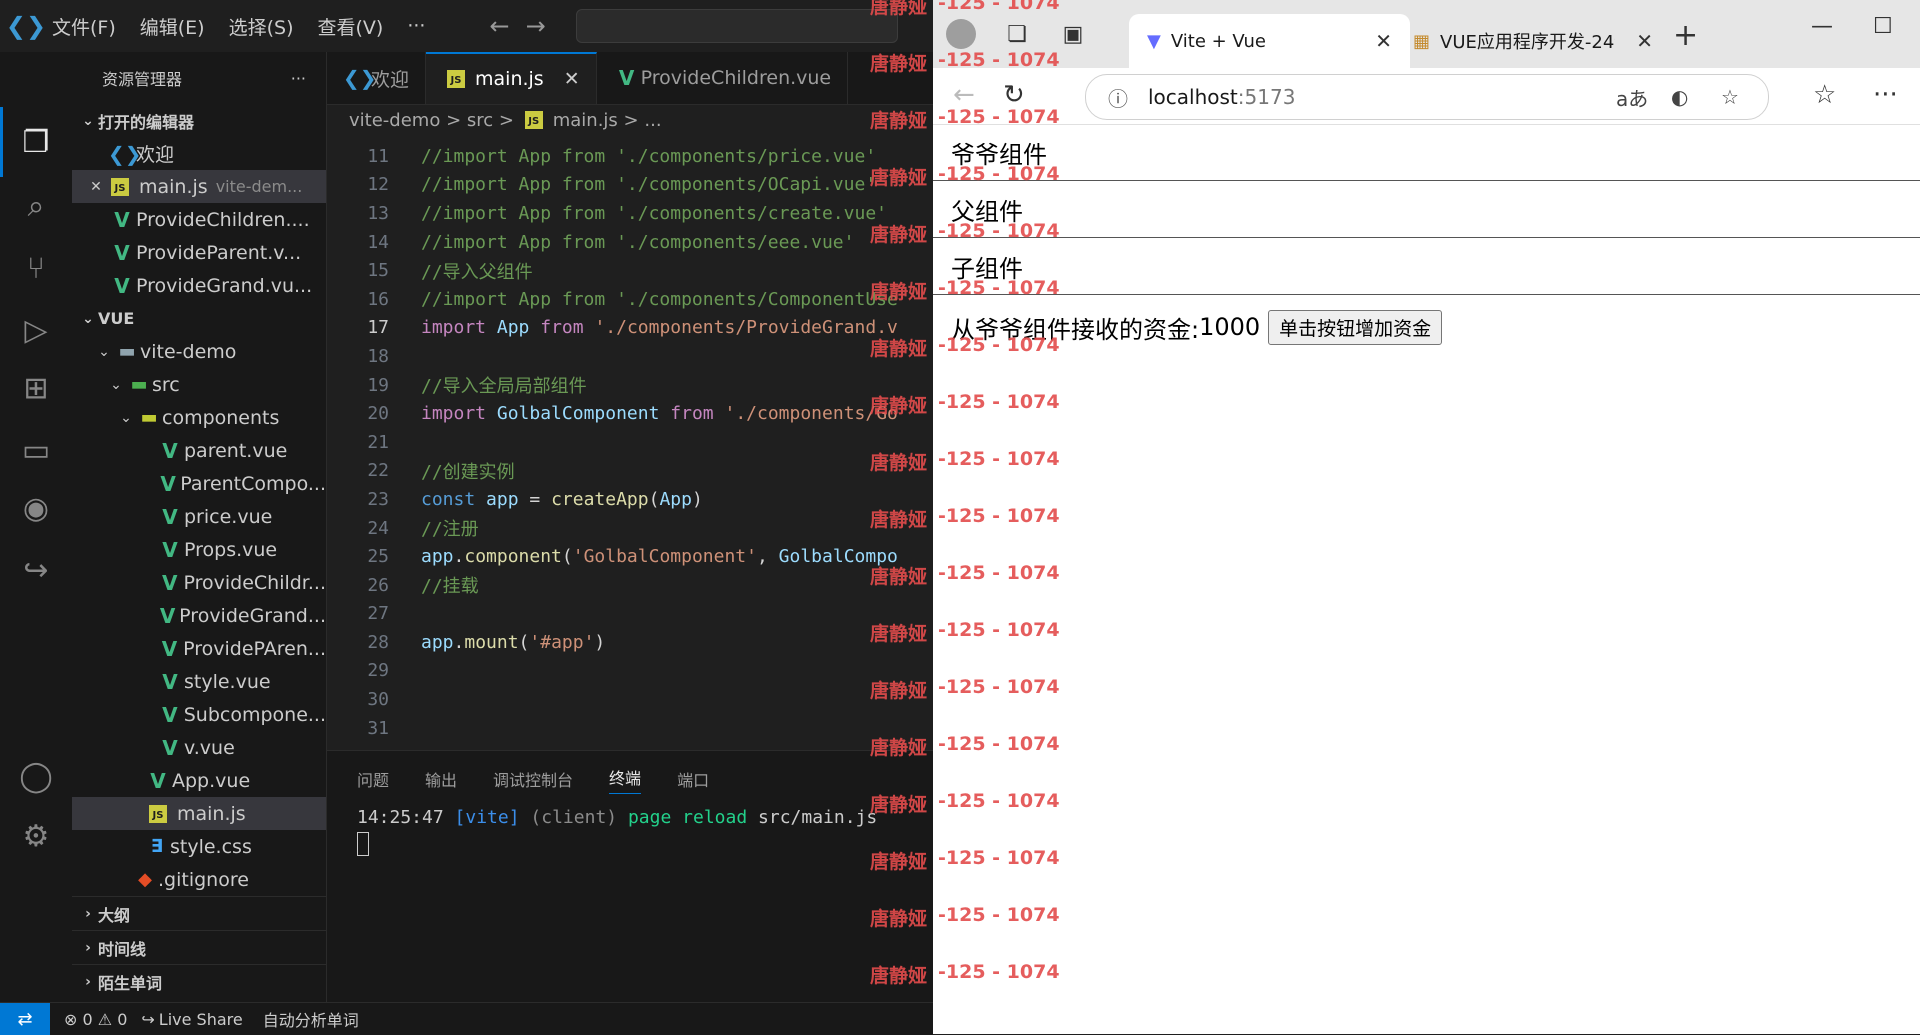 Image resolution: width=1920 pixels, height=1035 pixels. Describe the element at coordinates (36, 268) in the screenshot. I see `source-control-icon: ⑂` at that location.